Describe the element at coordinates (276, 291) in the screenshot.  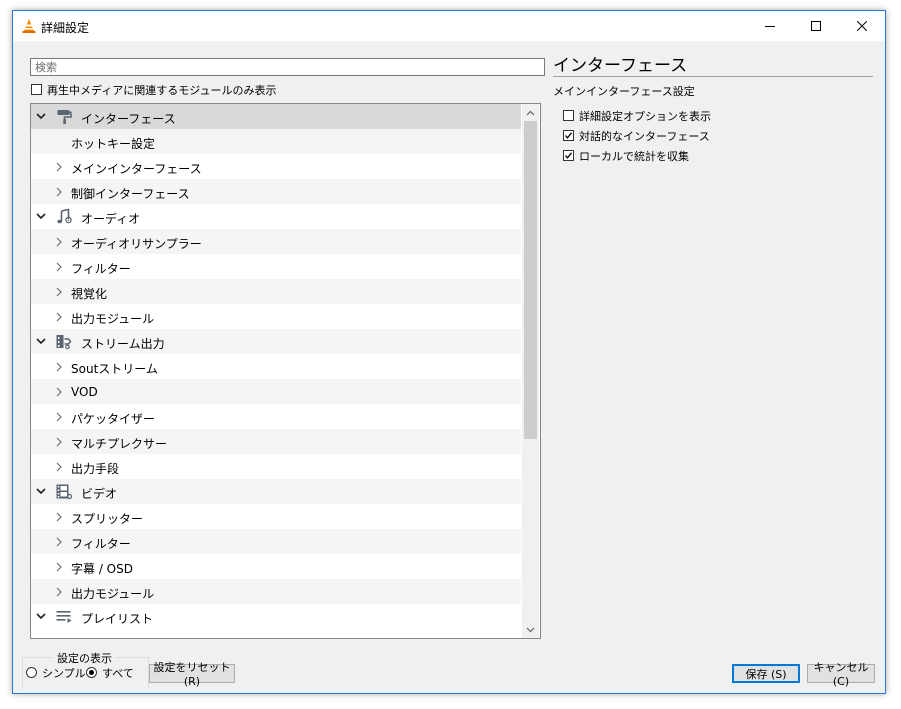
I see `tree-item-row: 視覚化` at that location.